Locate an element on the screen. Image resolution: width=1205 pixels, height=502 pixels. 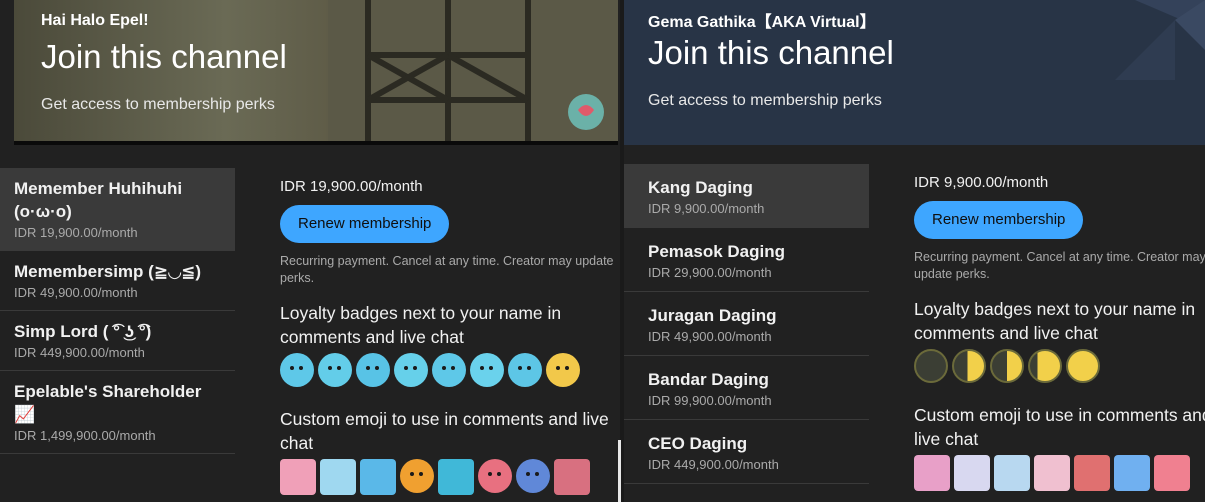
channel-name: Hai Halo Epel! is located at coordinates (95, 20).